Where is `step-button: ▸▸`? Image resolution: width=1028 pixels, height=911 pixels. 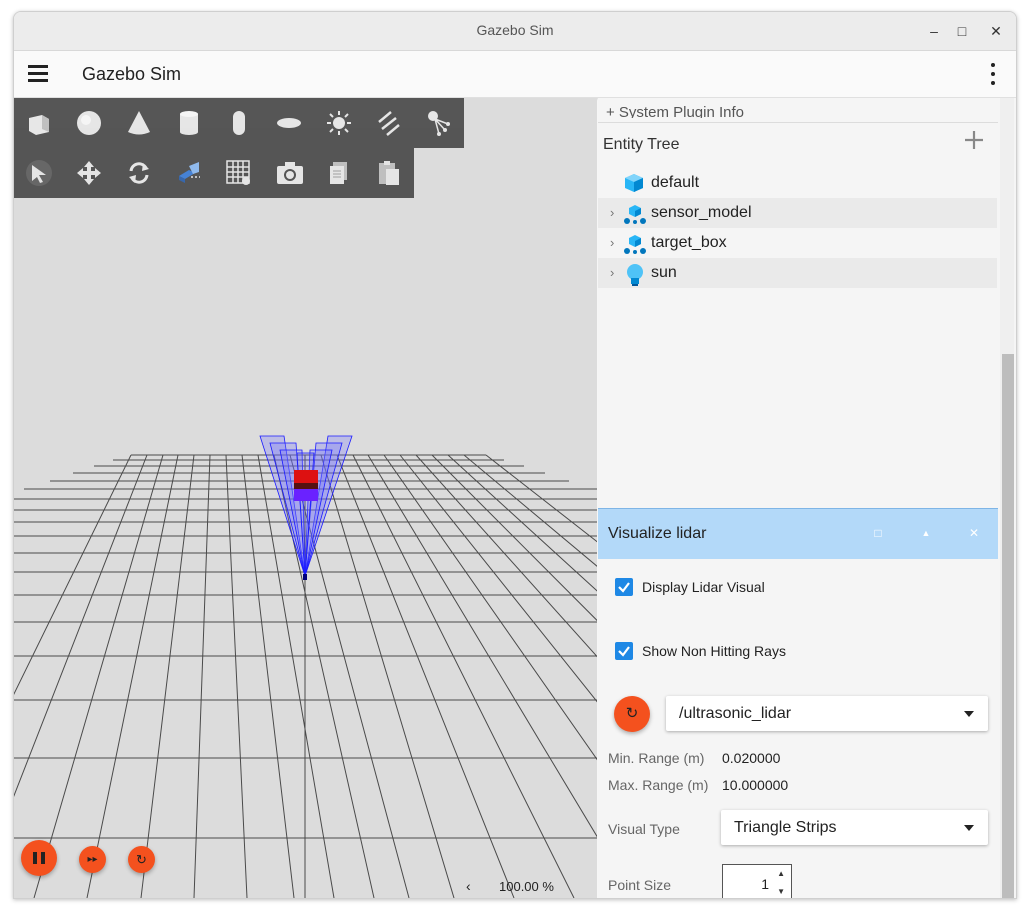
step-button: ▸▸ is located at coordinates (92, 859).